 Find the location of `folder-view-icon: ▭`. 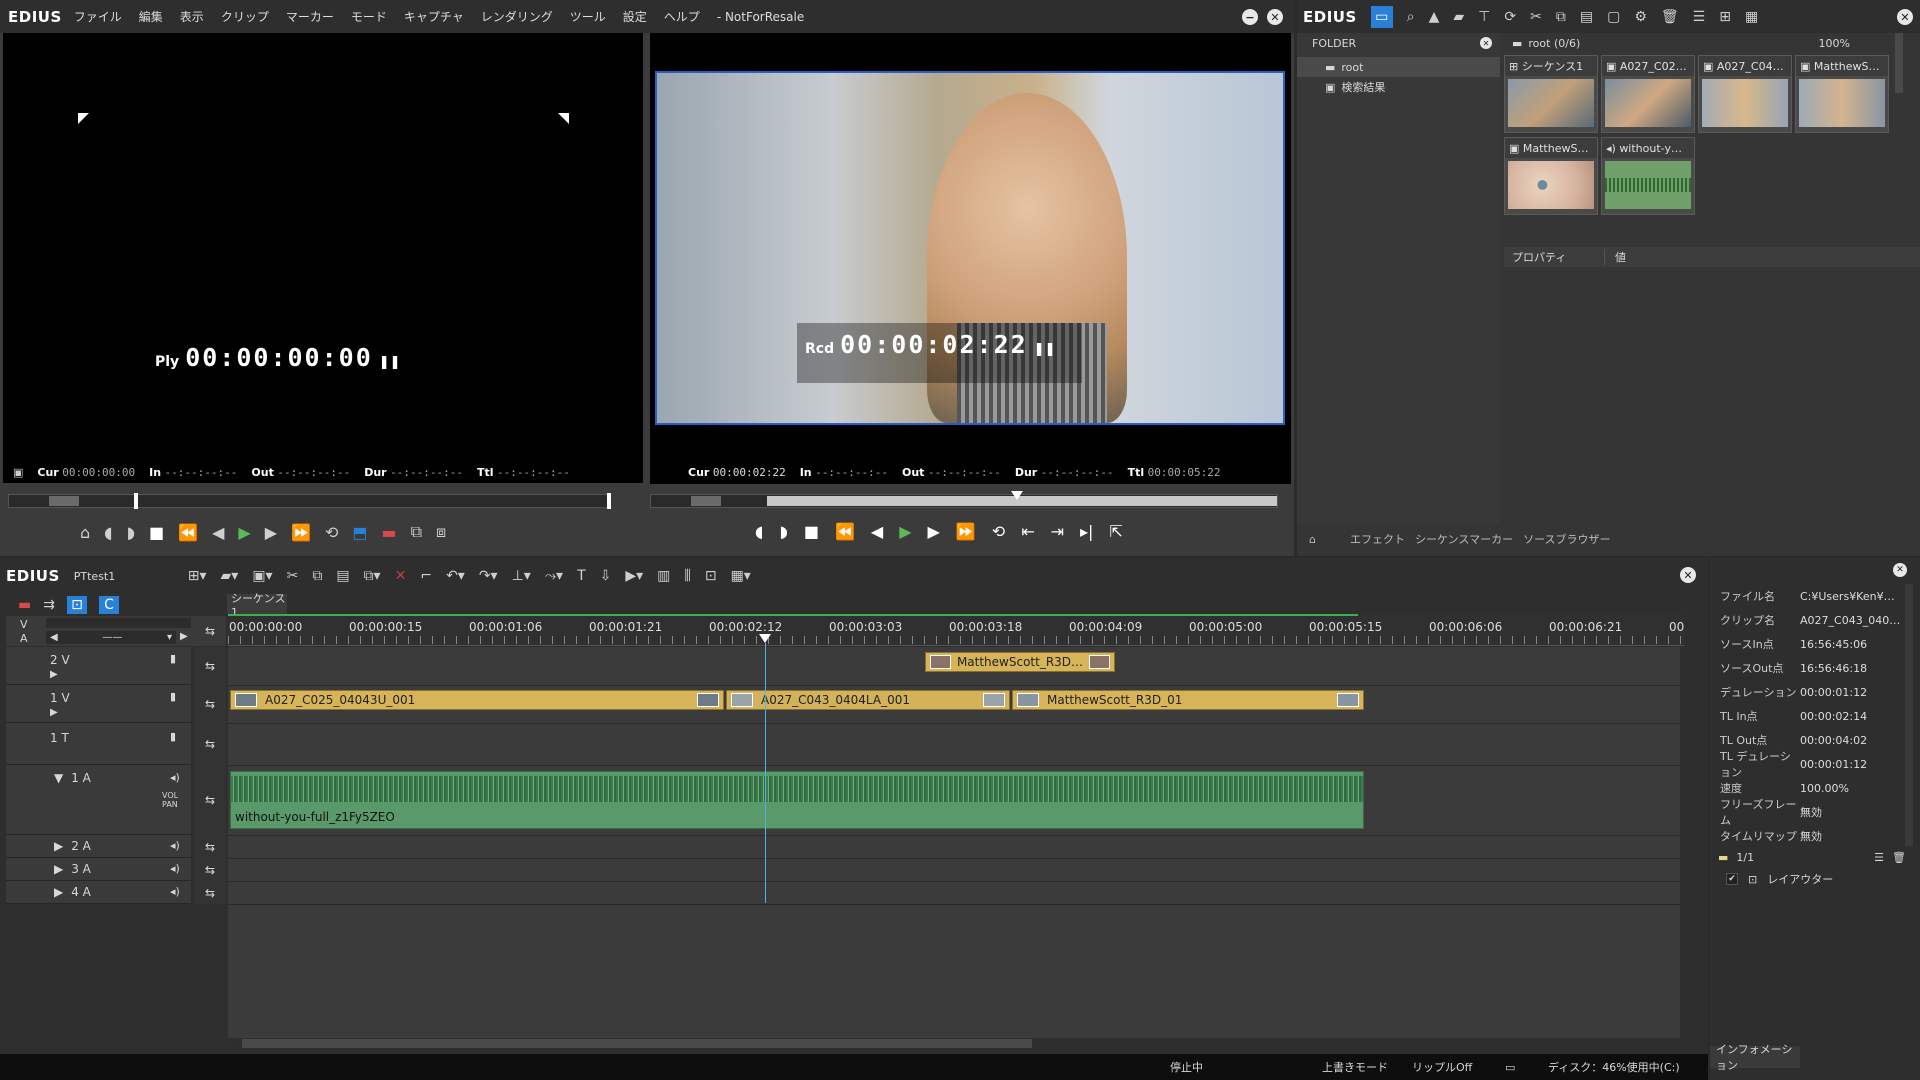

folder-view-icon: ▭ is located at coordinates (1381, 16).